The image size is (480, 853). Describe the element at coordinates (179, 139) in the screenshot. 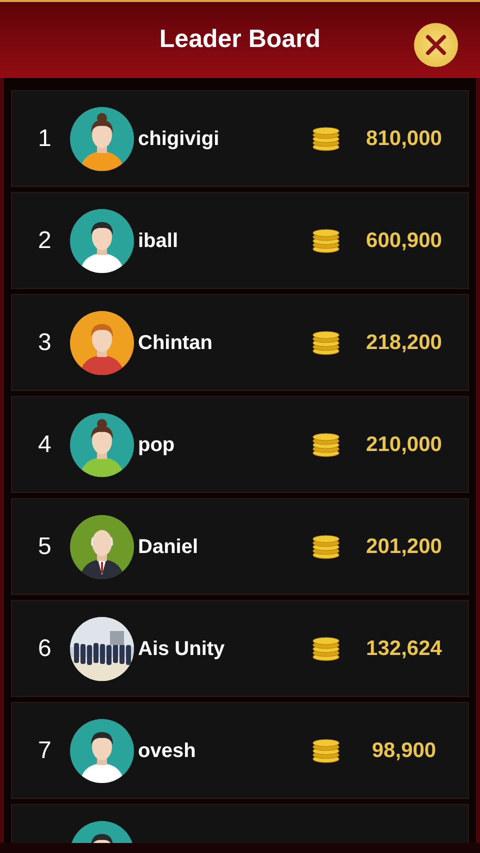

I see `player-name: chigivigi` at that location.